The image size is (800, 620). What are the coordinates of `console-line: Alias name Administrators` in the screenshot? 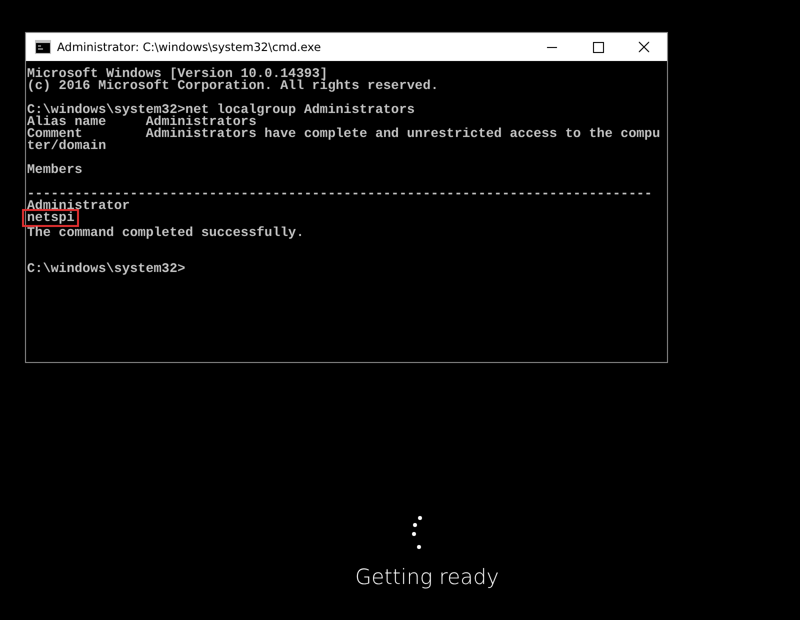 It's located at (141, 122).